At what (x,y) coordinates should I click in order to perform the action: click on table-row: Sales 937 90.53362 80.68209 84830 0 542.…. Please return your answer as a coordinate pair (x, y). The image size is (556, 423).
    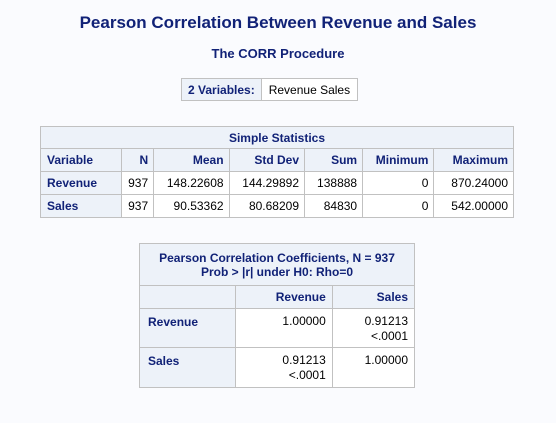
    Looking at the image, I should click on (277, 206).